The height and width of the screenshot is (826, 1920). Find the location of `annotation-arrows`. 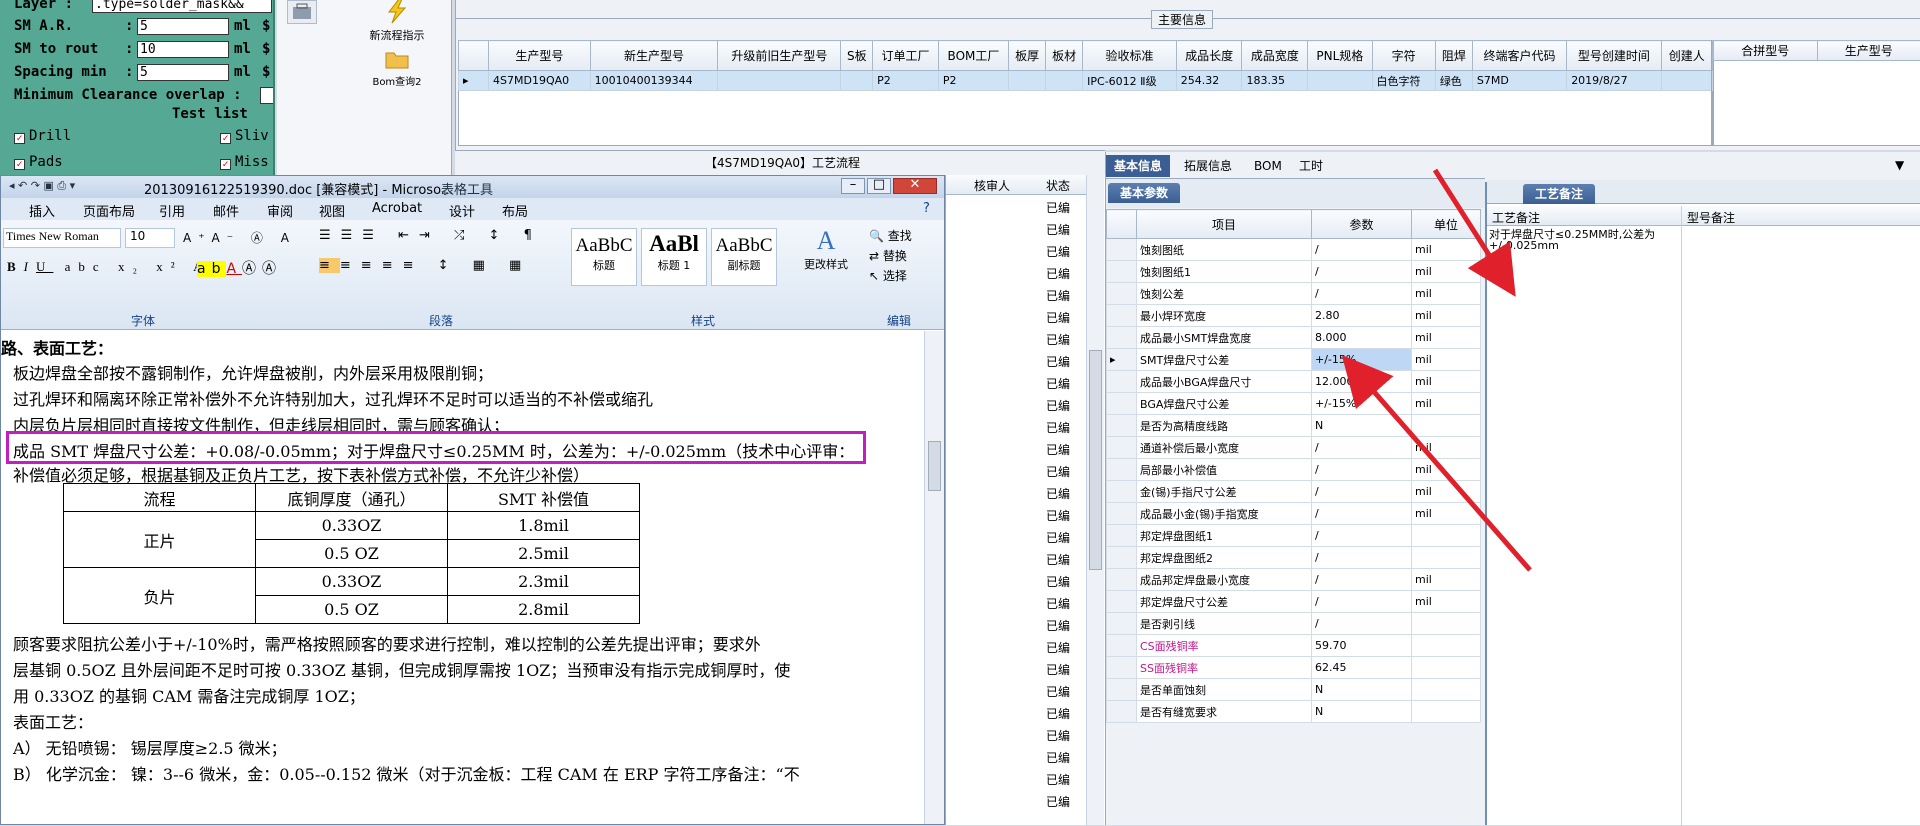

annotation-arrows is located at coordinates (1436, 370).